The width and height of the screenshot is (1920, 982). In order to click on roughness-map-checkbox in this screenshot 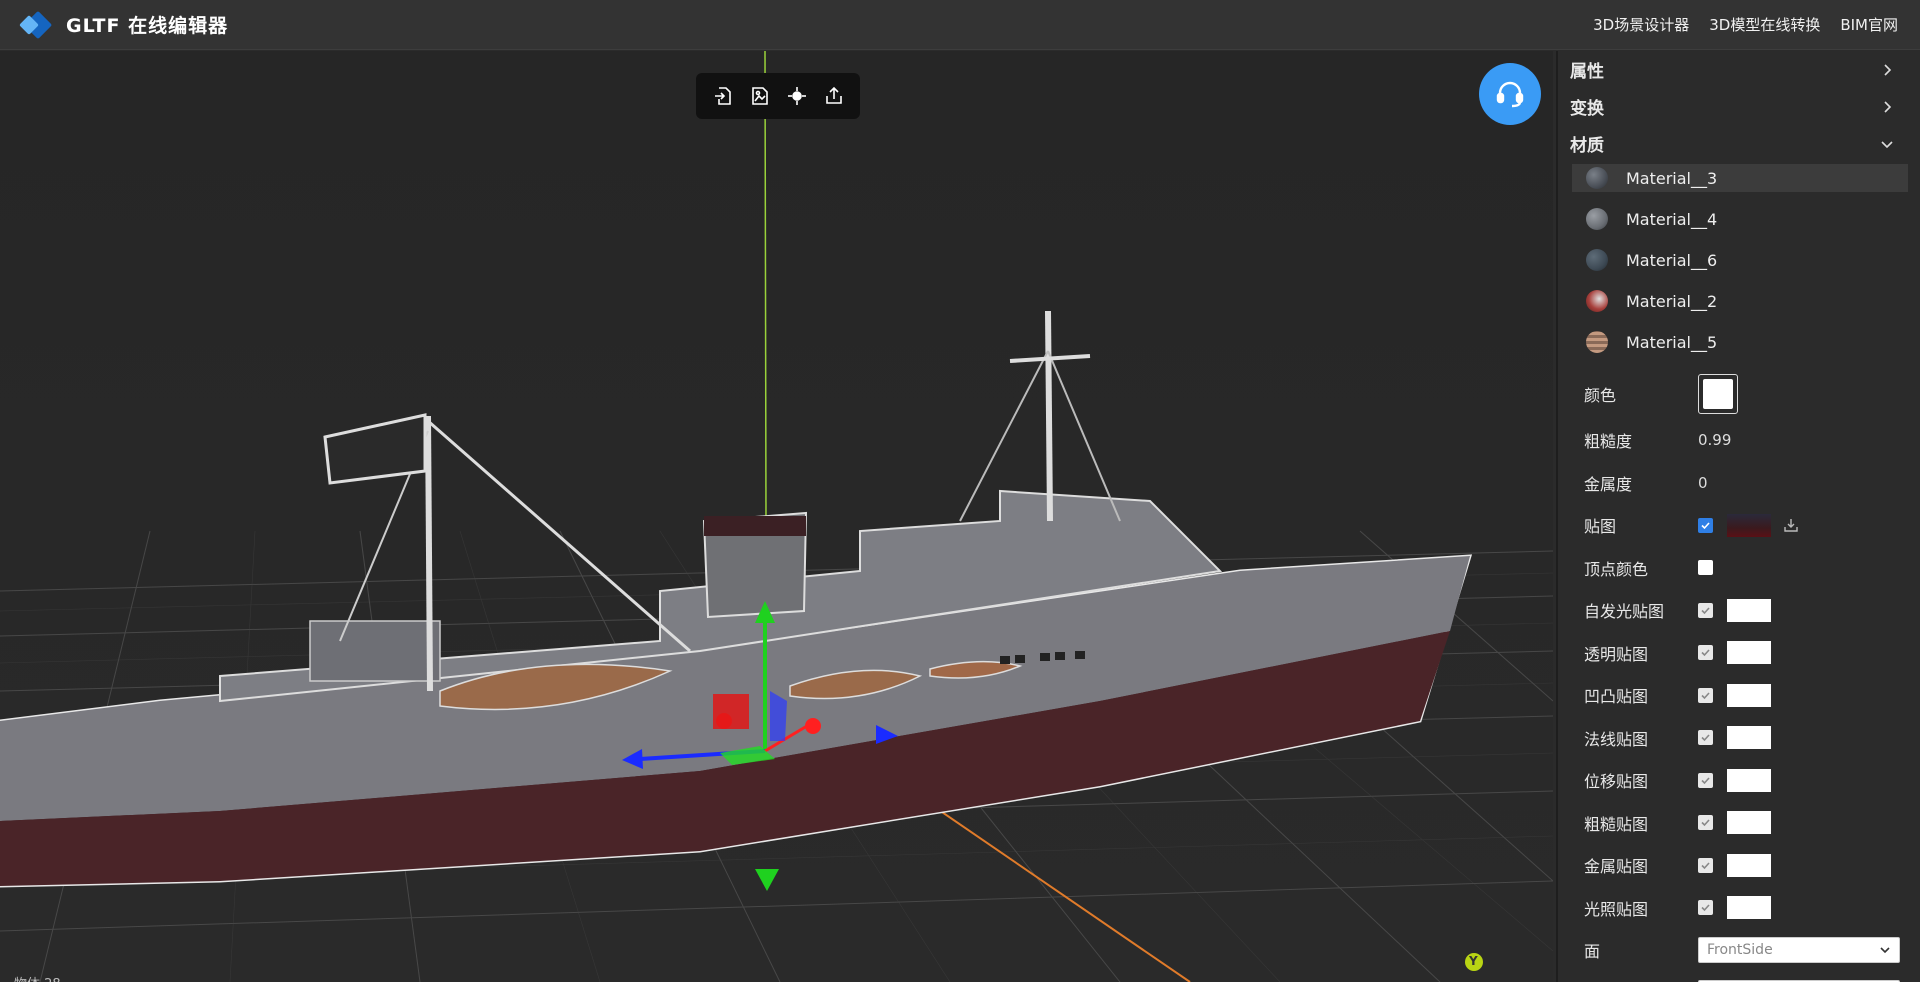, I will do `click(1705, 823)`.